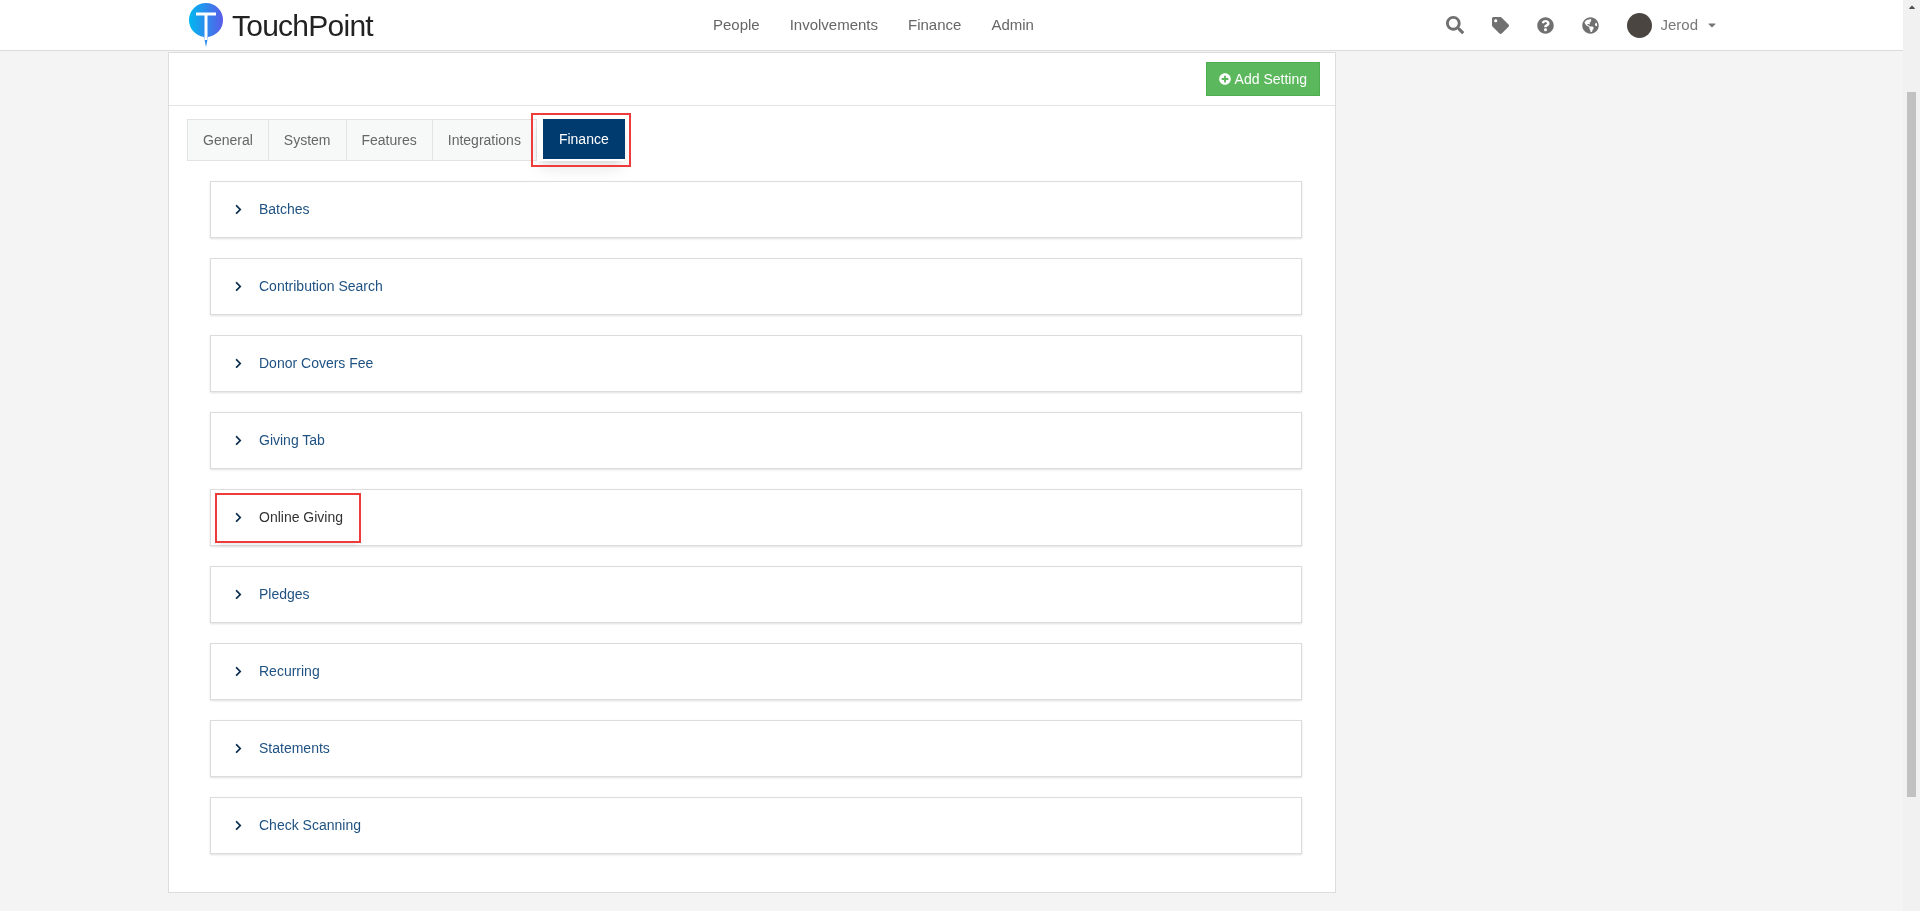 The image size is (1920, 911). I want to click on section-title: Pledges, so click(284, 594).